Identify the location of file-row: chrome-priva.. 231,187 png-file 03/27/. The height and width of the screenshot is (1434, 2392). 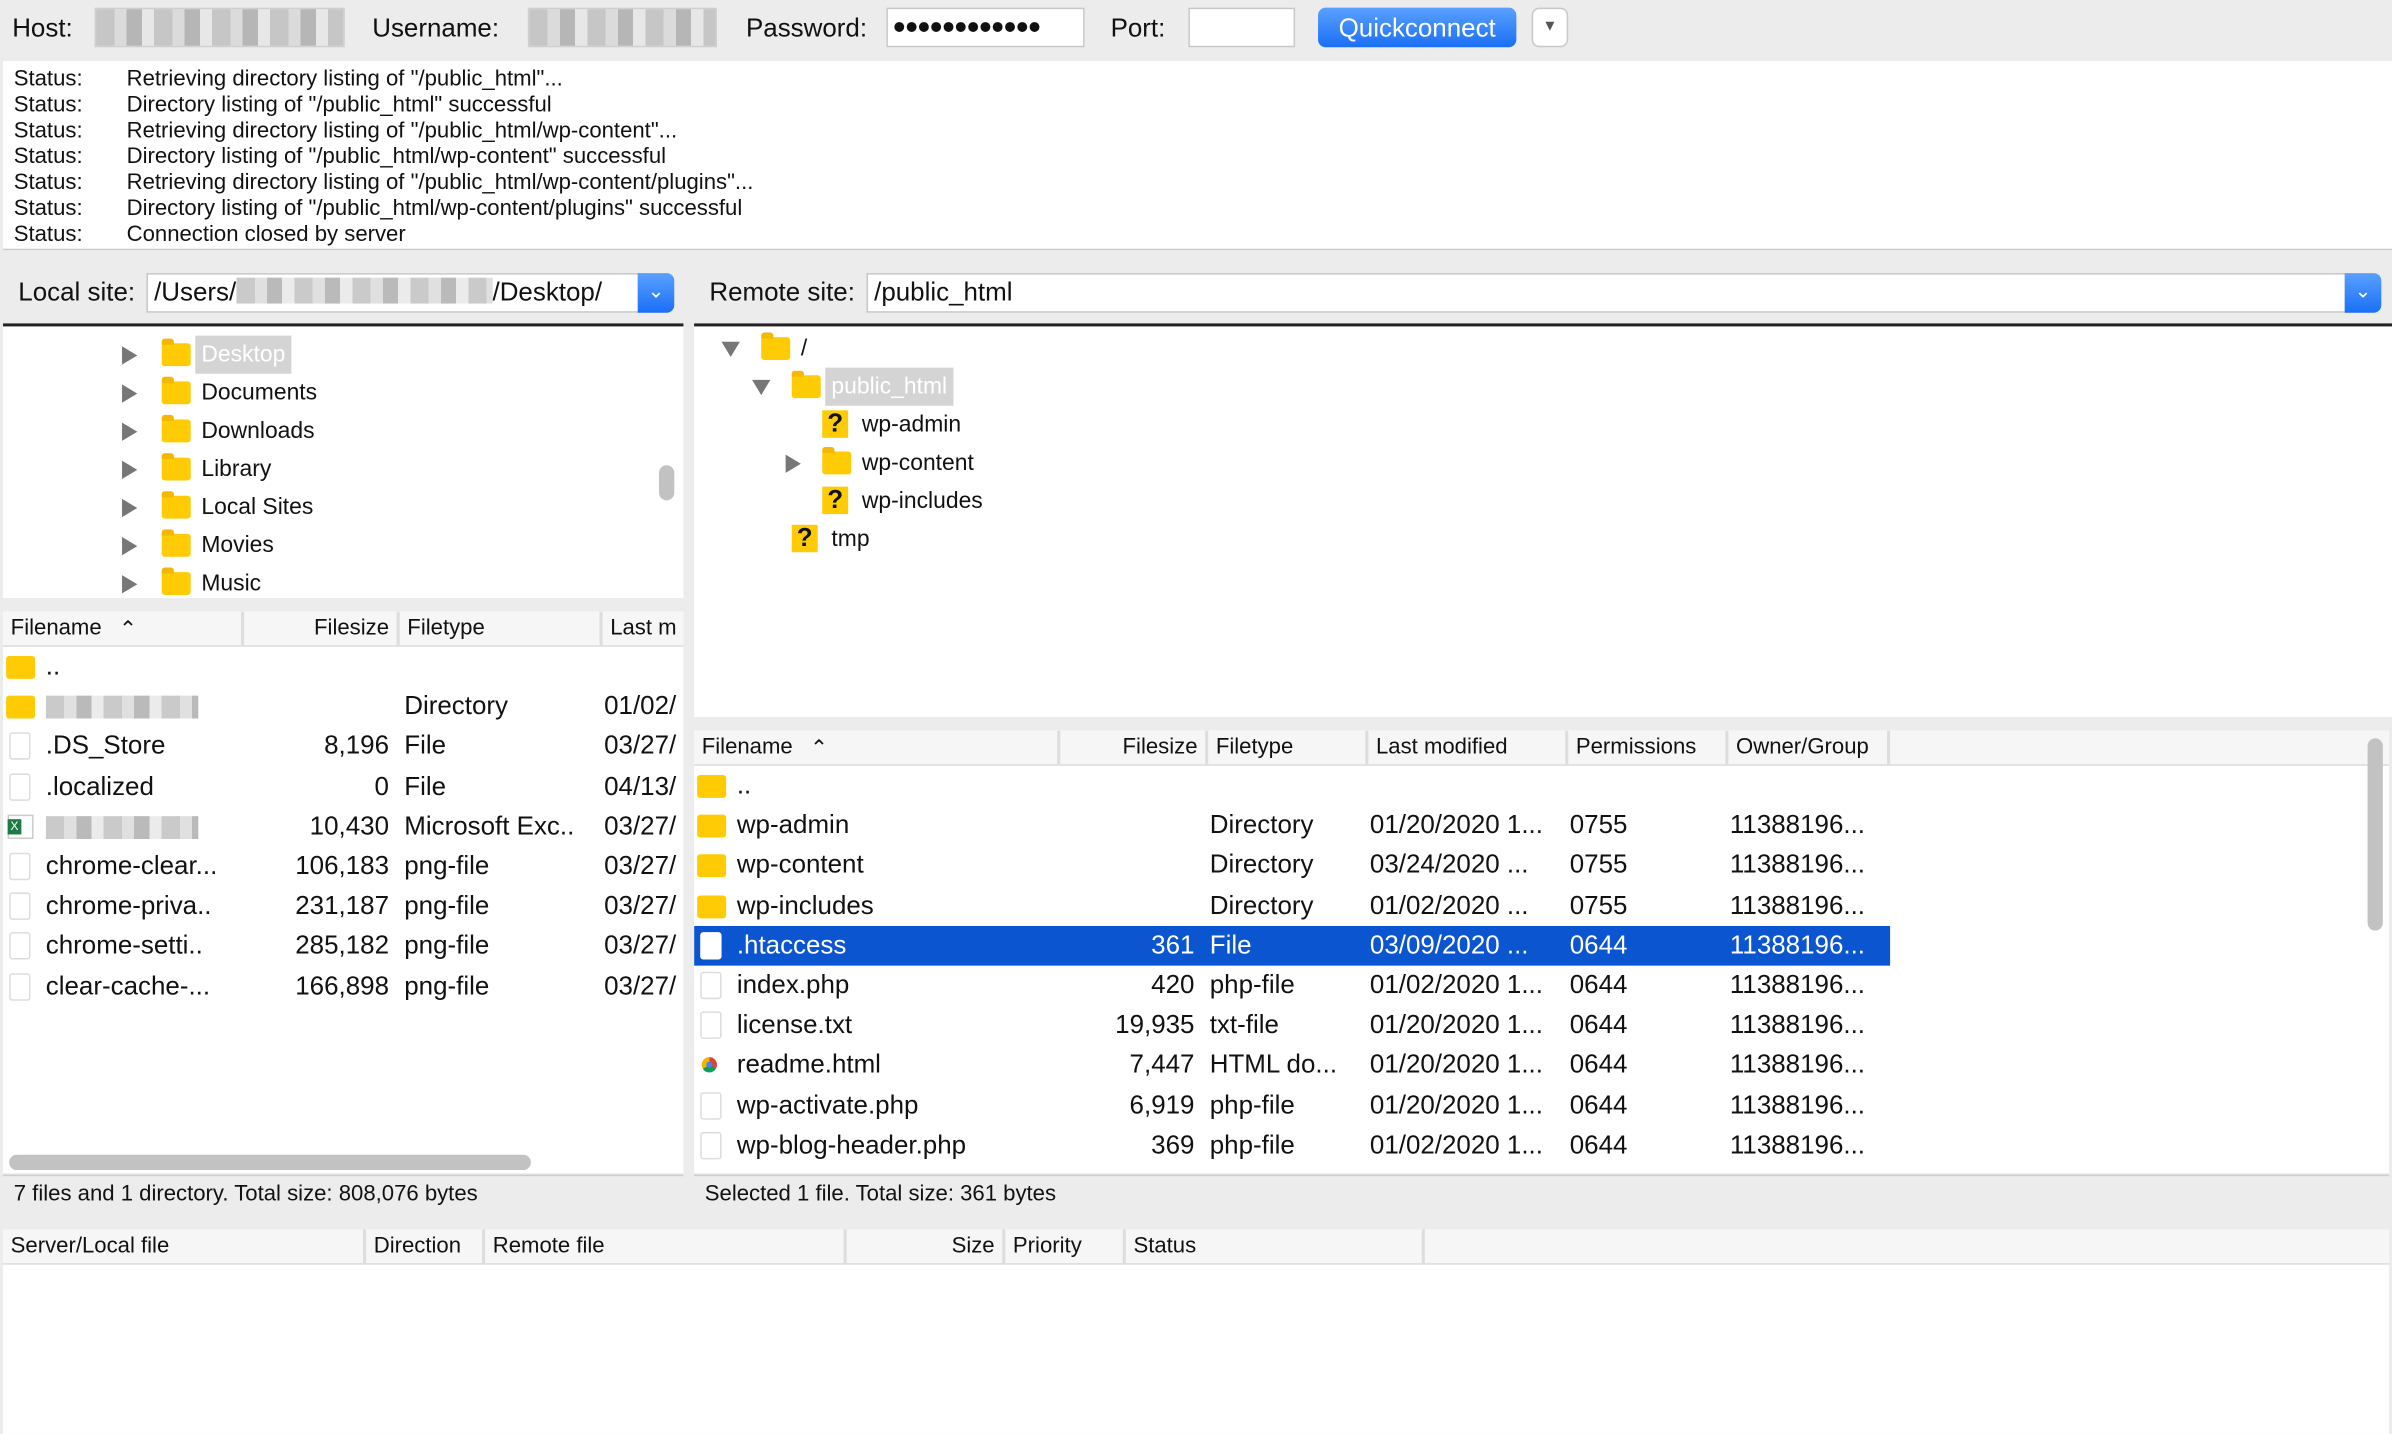
(343, 907).